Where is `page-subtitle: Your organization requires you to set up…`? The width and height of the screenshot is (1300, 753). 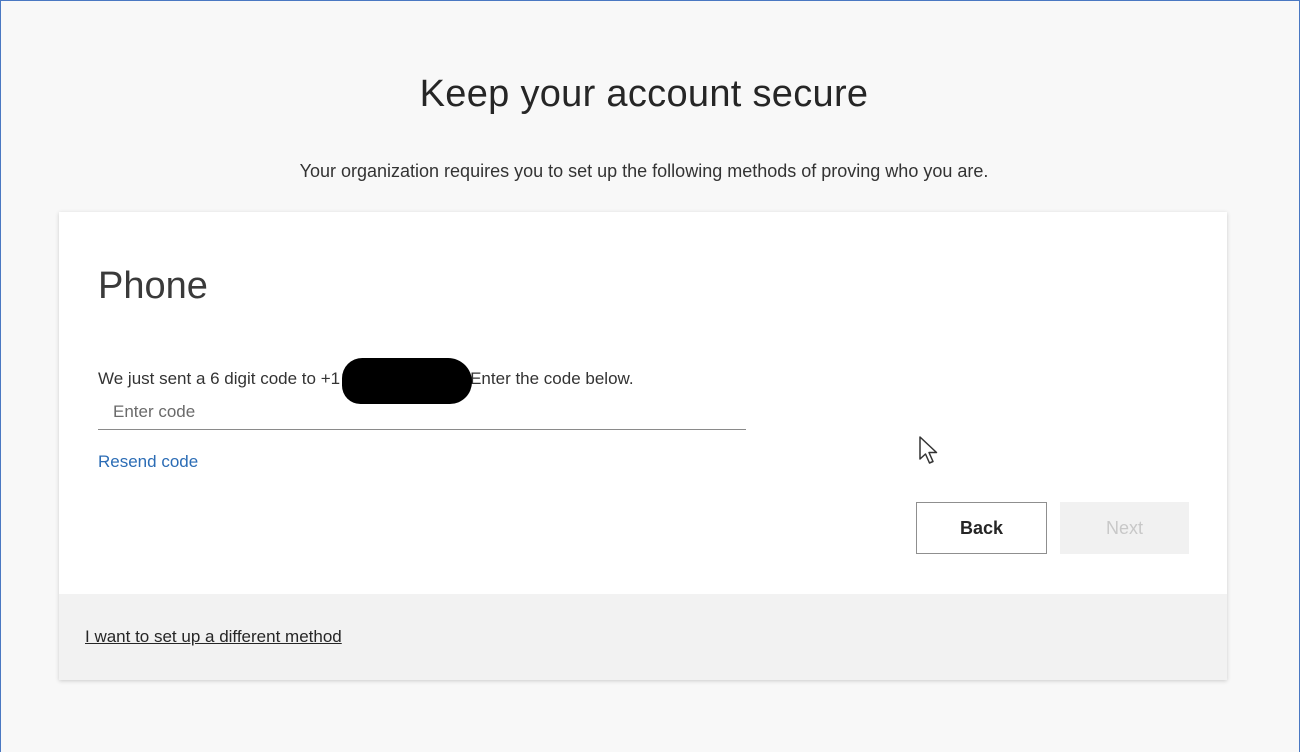
page-subtitle: Your organization requires you to set up… is located at coordinates (644, 171).